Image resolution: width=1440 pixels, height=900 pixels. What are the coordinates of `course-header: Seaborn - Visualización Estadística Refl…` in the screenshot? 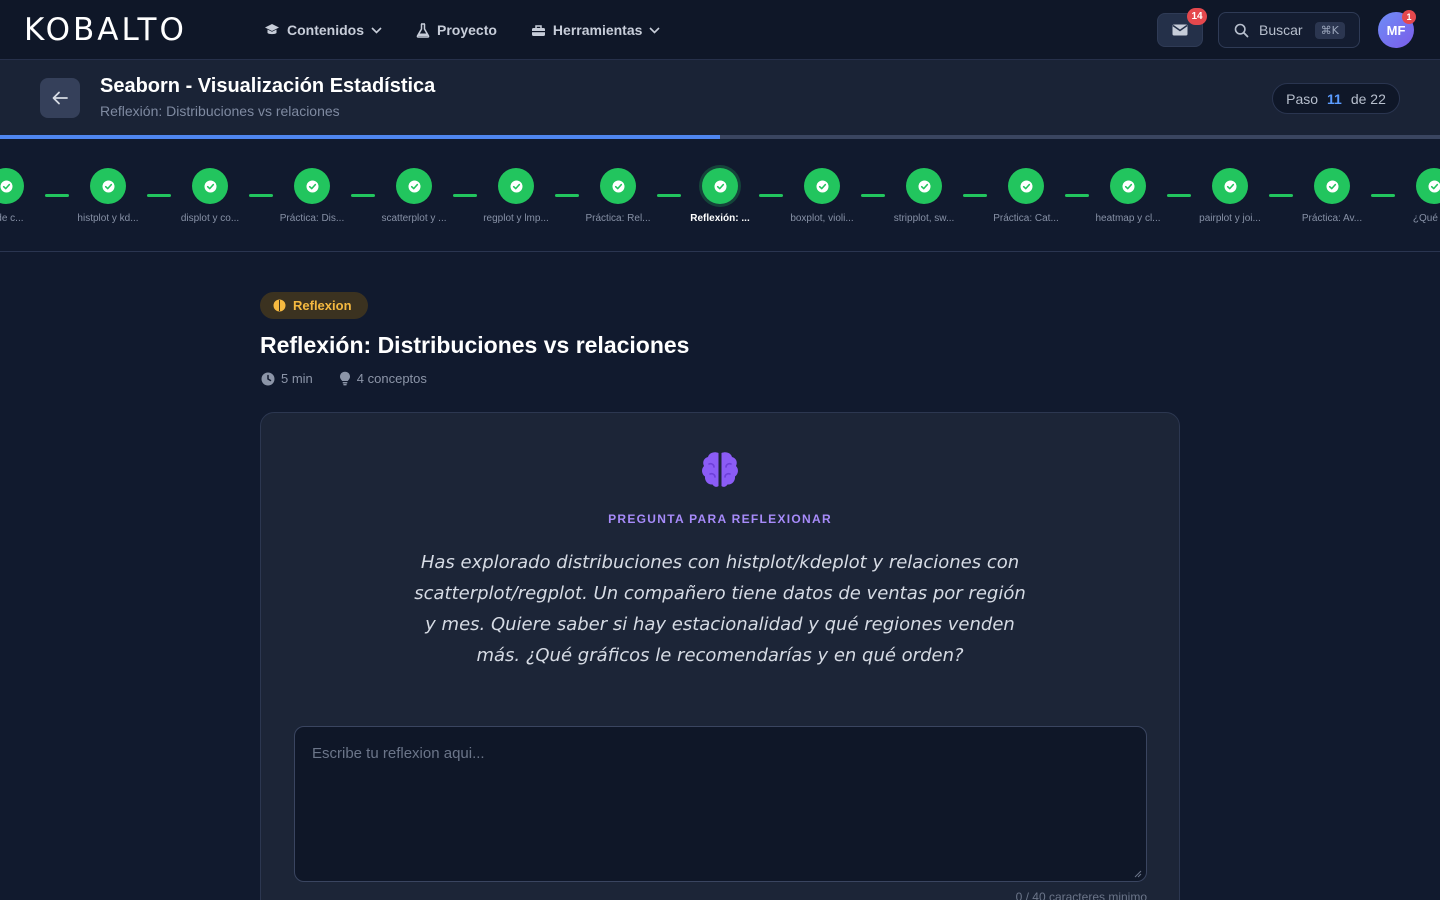 It's located at (720, 98).